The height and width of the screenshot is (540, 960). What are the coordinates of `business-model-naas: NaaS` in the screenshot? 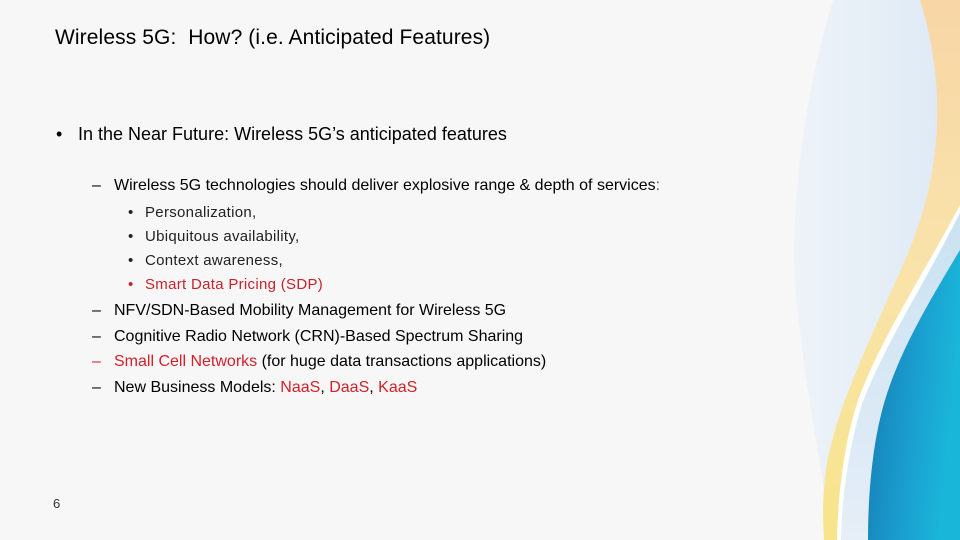 It's located at (300, 387).